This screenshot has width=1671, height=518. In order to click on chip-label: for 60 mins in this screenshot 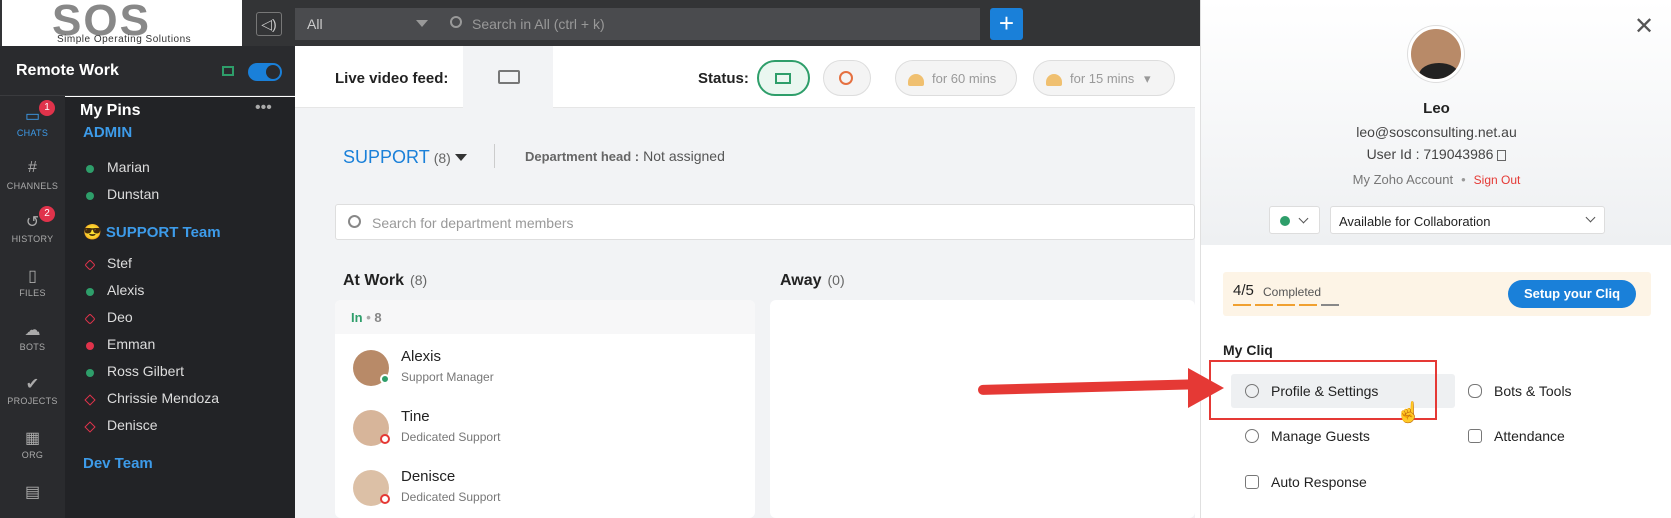, I will do `click(964, 78)`.